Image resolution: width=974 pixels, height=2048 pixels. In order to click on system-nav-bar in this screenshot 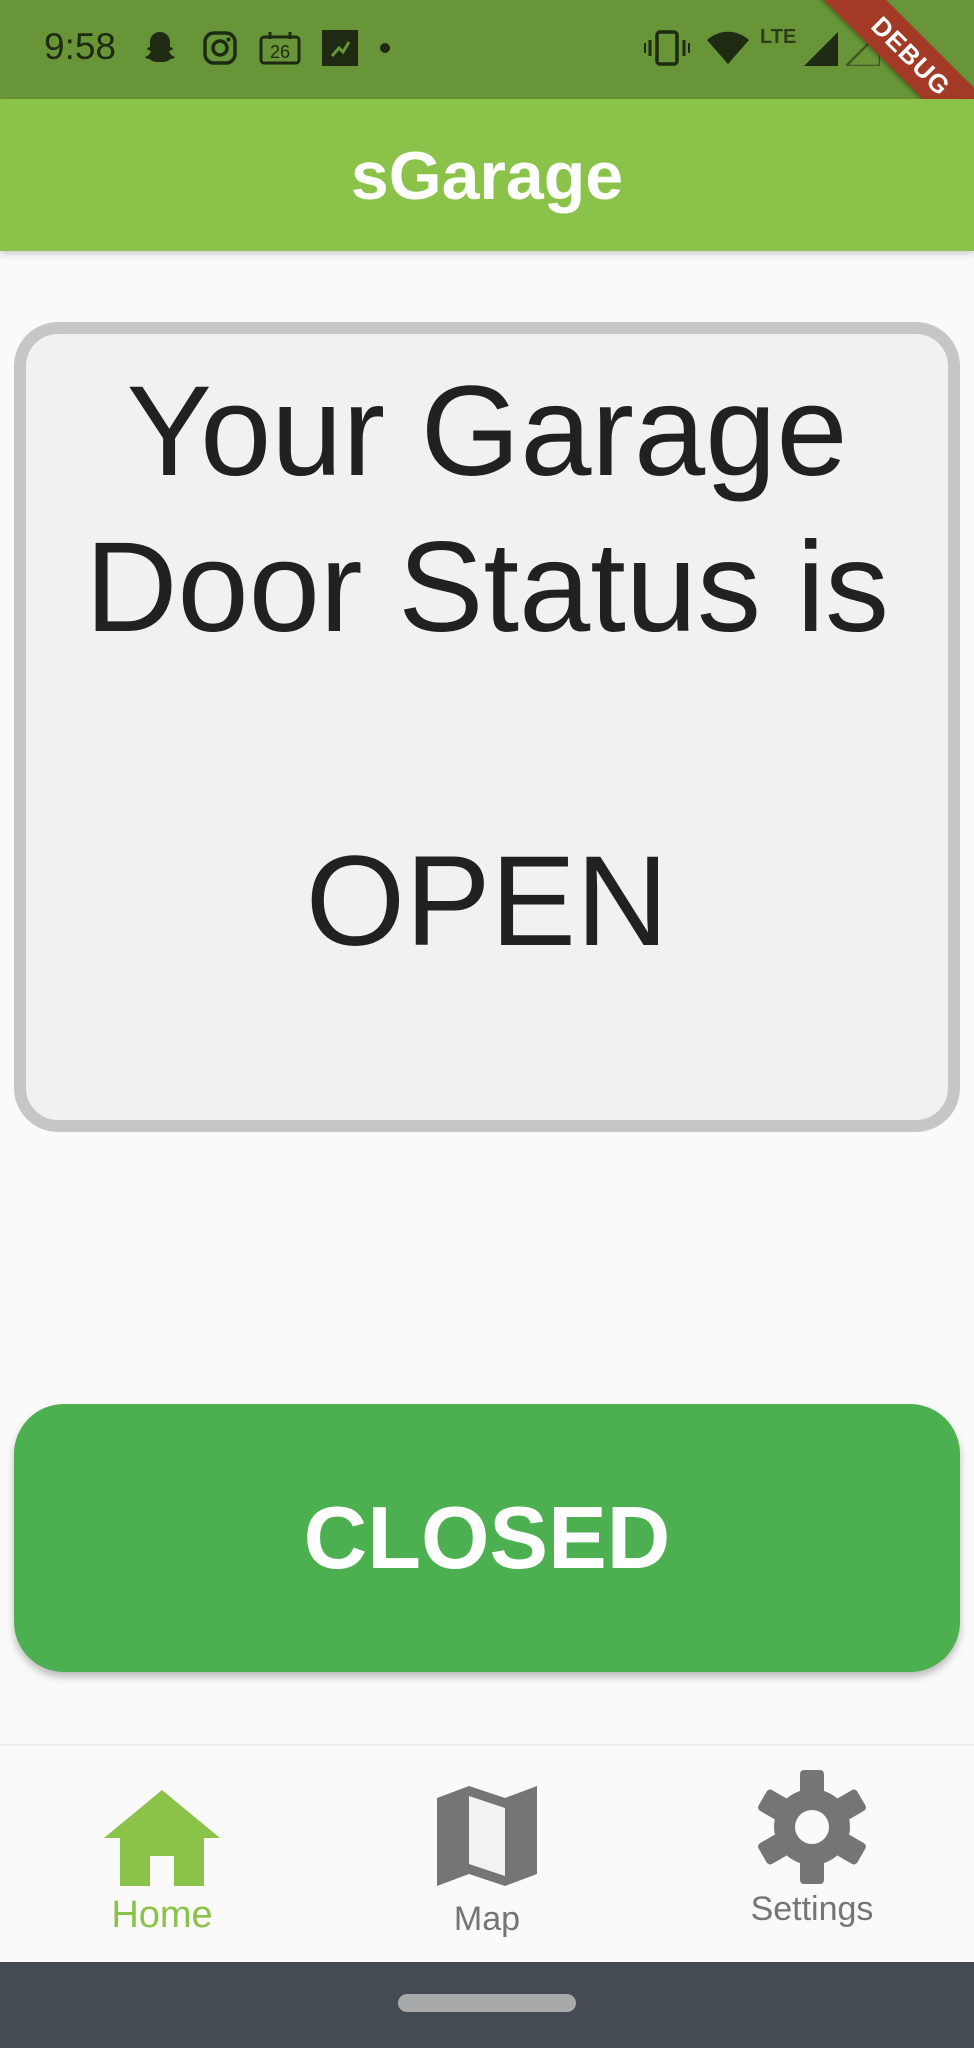, I will do `click(487, 2005)`.